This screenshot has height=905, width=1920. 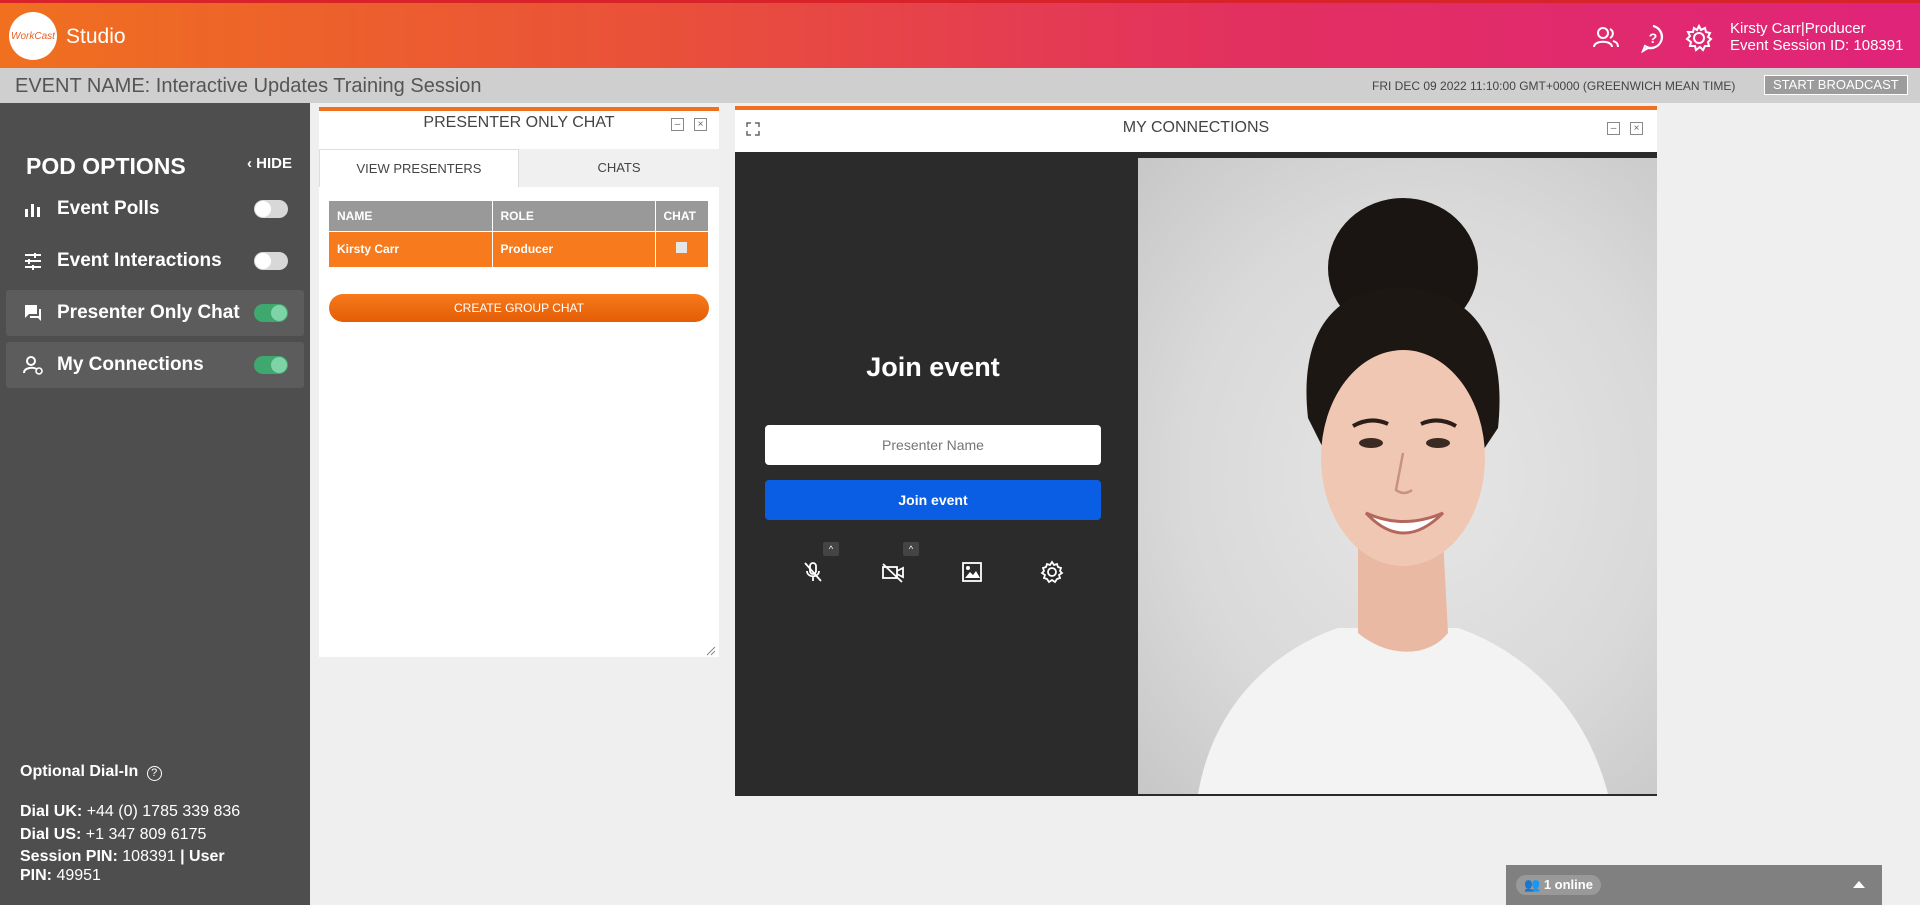 What do you see at coordinates (682, 216) in the screenshot?
I see `column-header: CHAT` at bounding box center [682, 216].